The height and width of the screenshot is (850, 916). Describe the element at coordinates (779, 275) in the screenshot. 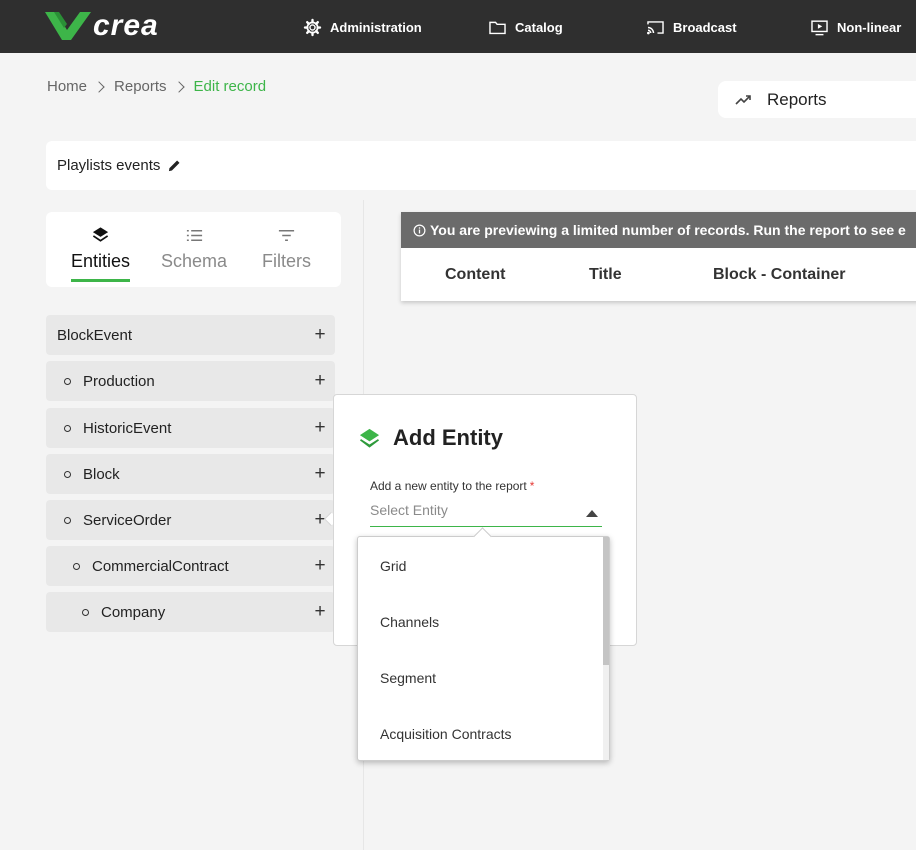

I see `column-header: Block - Container` at that location.